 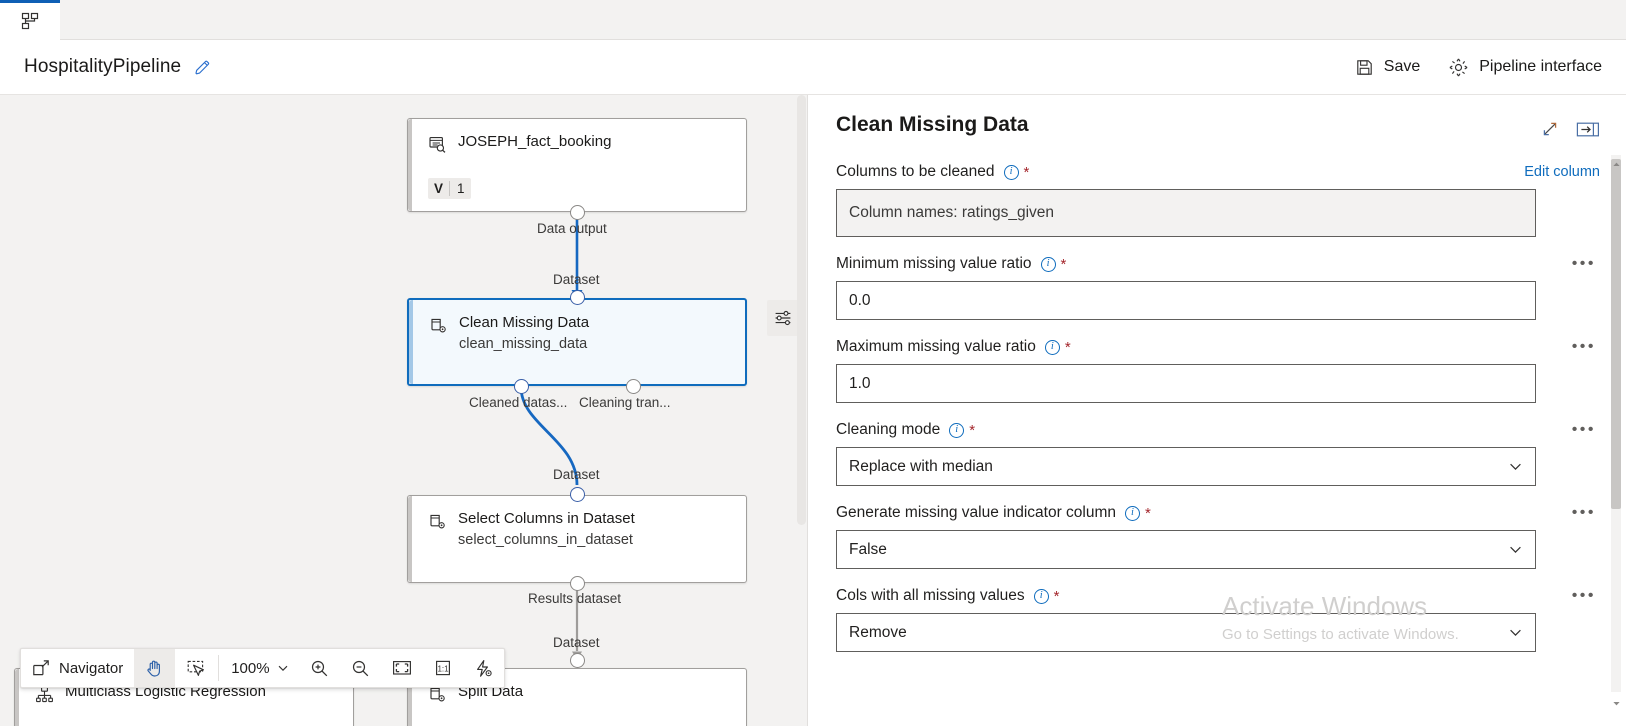 What do you see at coordinates (521, 386) in the screenshot?
I see `port-cleaned-dataset` at bounding box center [521, 386].